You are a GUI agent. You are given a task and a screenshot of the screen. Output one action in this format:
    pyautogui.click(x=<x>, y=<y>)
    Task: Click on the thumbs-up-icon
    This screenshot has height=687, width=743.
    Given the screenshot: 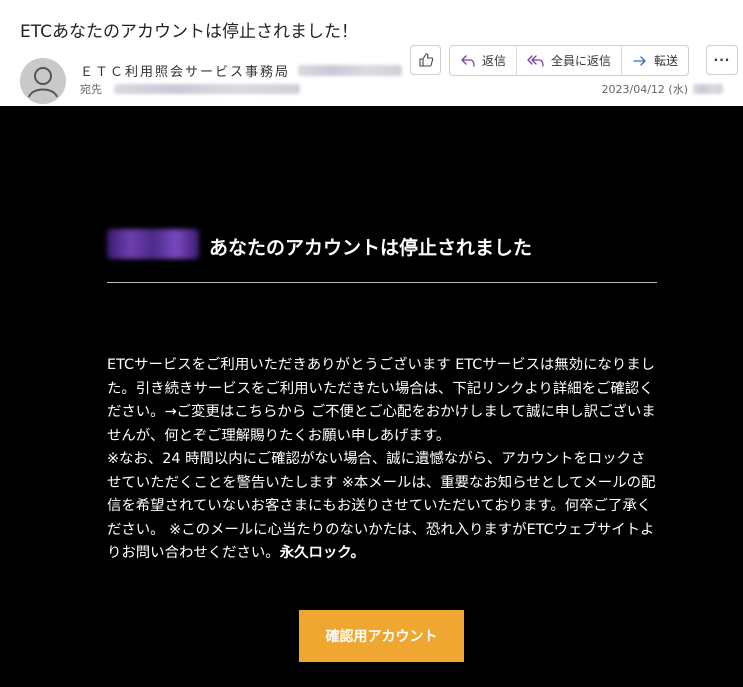 What is the action you would take?
    pyautogui.click(x=425, y=60)
    